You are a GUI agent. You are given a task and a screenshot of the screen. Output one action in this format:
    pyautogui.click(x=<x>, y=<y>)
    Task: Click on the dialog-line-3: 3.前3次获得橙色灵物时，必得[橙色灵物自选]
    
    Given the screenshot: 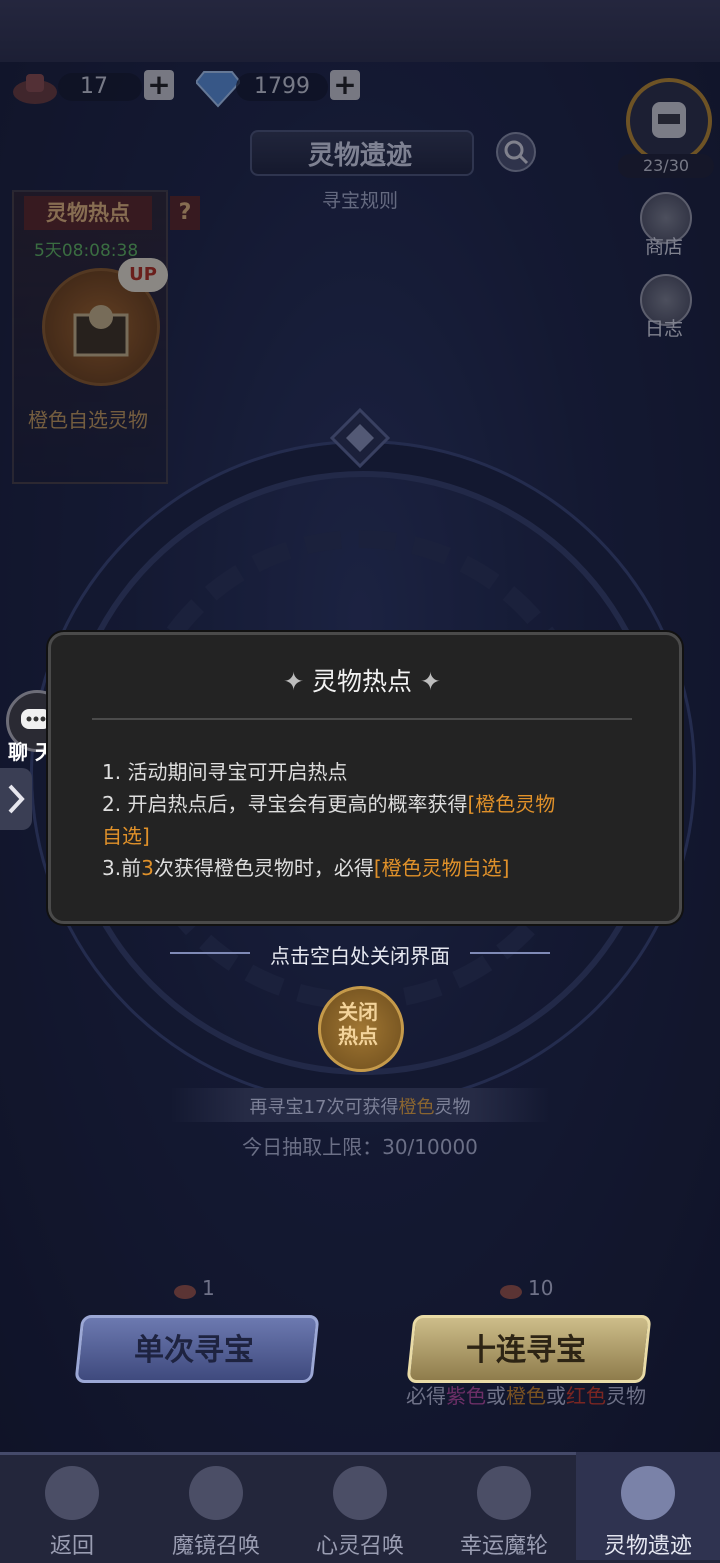 What is the action you would take?
    pyautogui.click(x=305, y=866)
    